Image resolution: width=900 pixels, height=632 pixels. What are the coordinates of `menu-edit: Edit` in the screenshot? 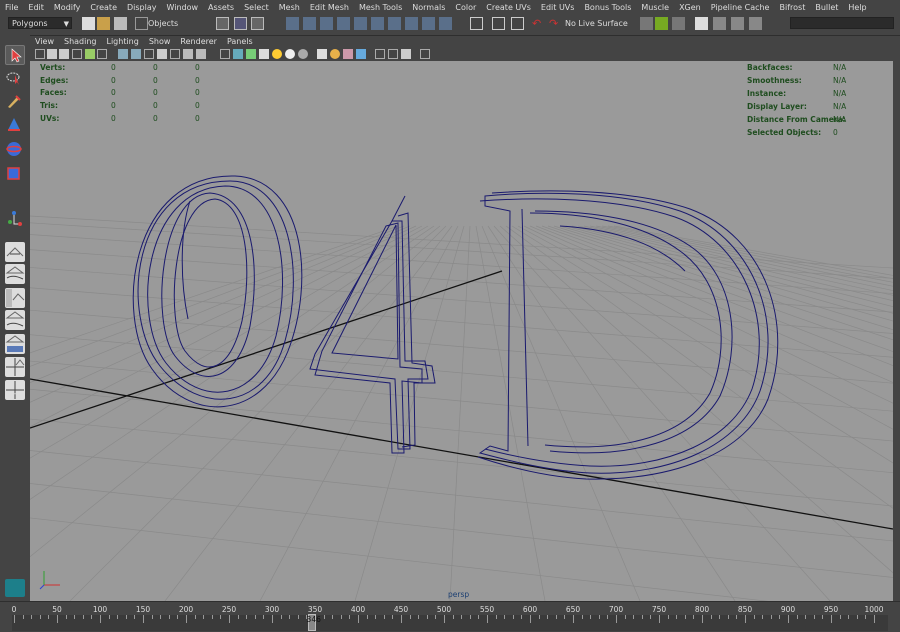 It's located at (36, 7).